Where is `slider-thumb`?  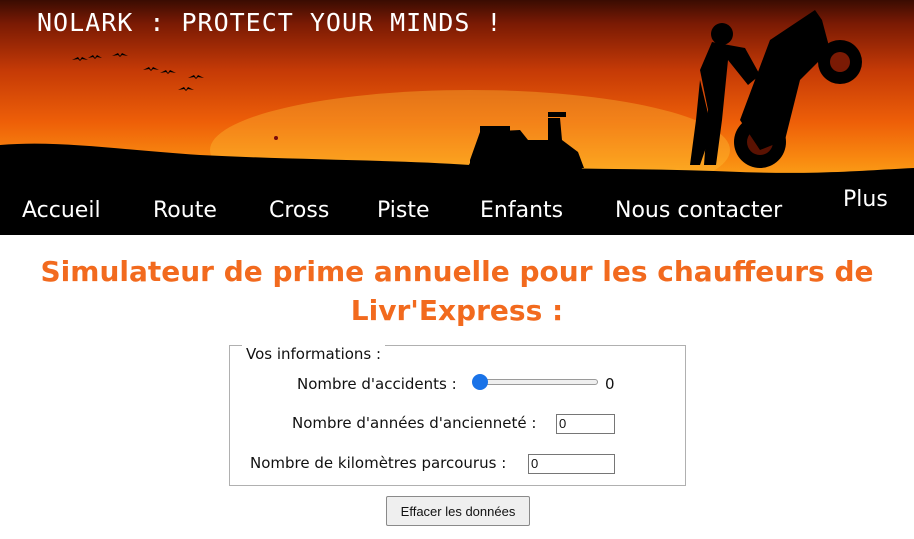
slider-thumb is located at coordinates (480, 382).